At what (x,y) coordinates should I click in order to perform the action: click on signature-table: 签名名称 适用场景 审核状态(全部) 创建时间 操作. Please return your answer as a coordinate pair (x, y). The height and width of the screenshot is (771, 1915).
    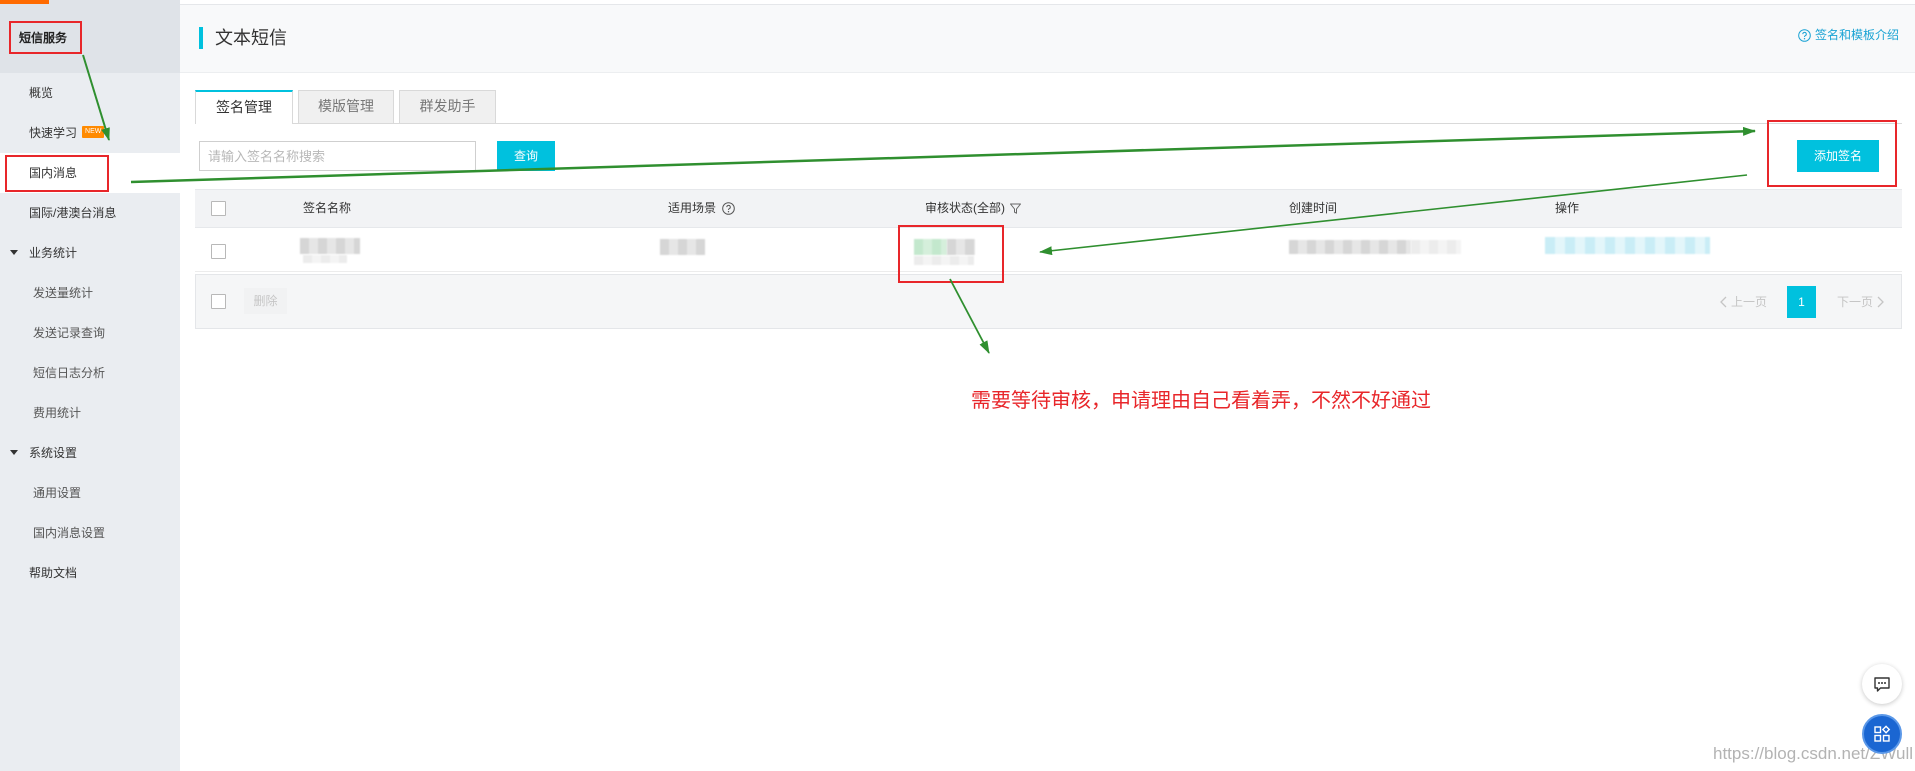
    Looking at the image, I should click on (1048, 230).